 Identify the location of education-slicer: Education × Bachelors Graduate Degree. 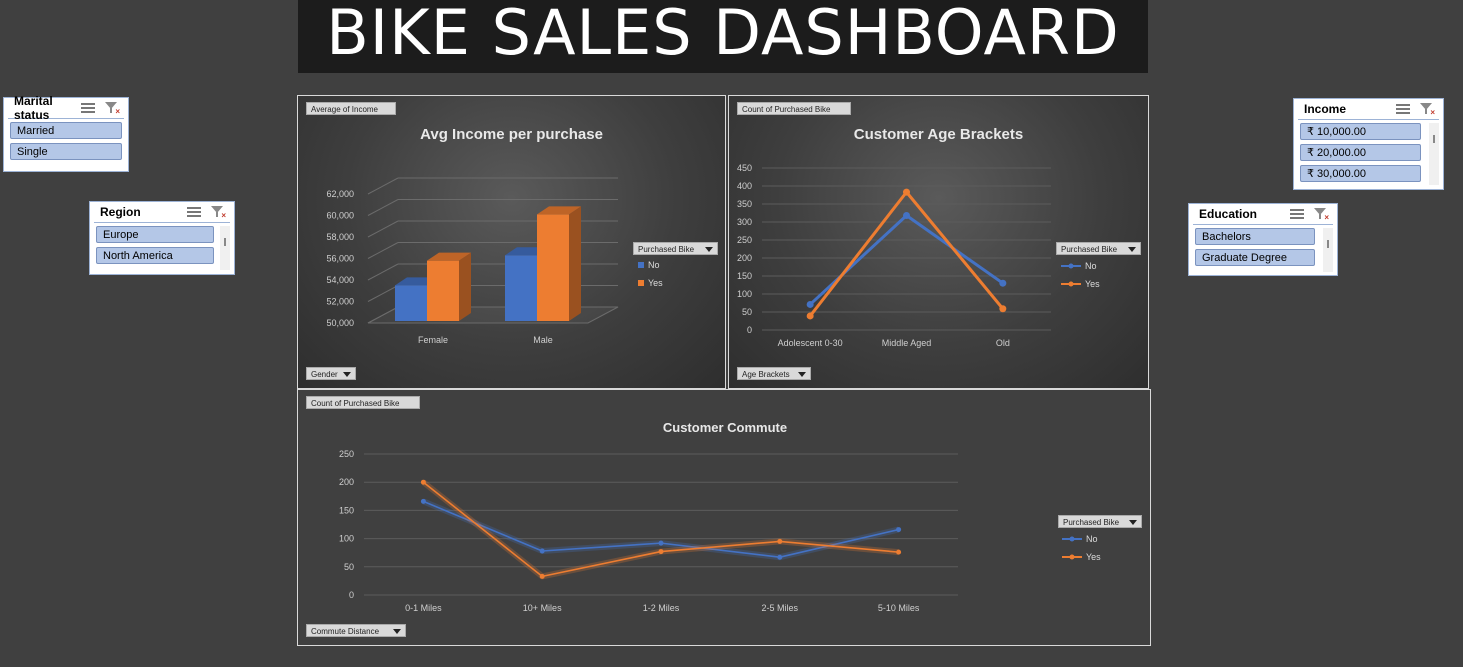
(1263, 239).